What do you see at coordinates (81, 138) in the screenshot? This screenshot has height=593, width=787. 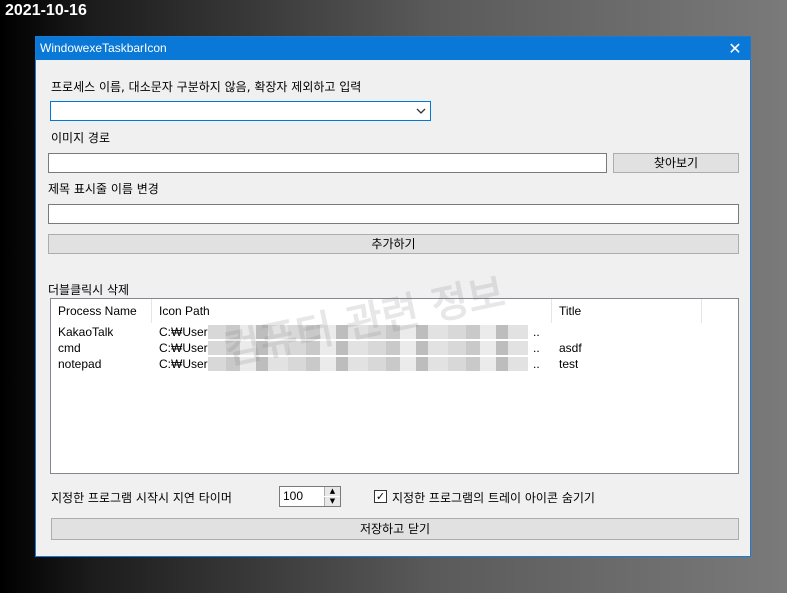 I see `image-path-label: 이미지 경로` at bounding box center [81, 138].